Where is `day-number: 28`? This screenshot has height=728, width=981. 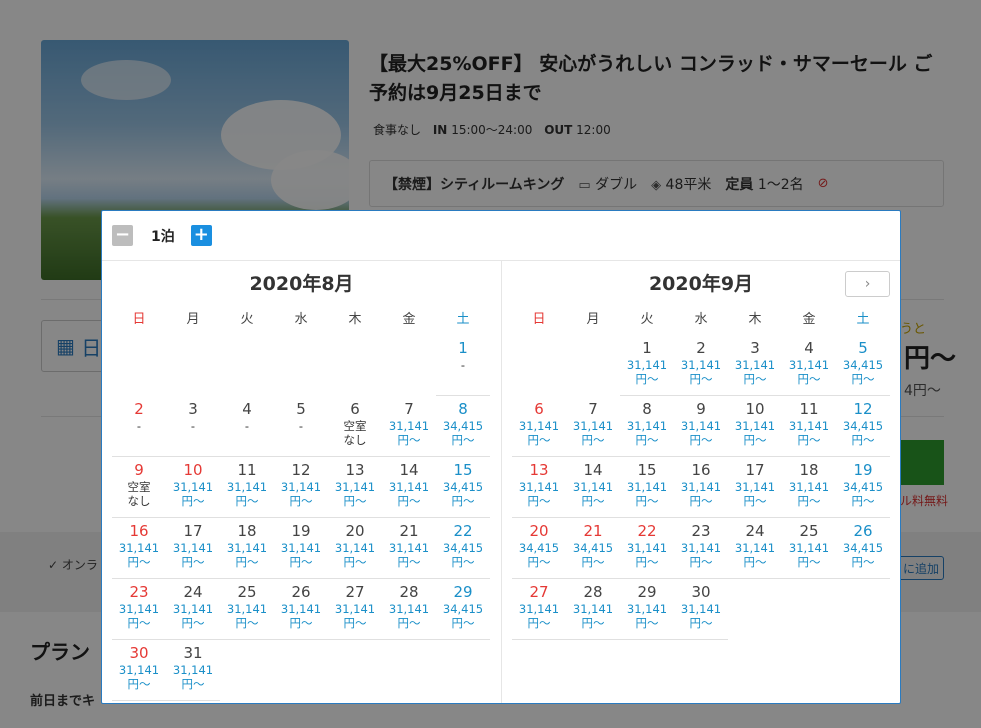
day-number: 28 is located at coordinates (593, 592).